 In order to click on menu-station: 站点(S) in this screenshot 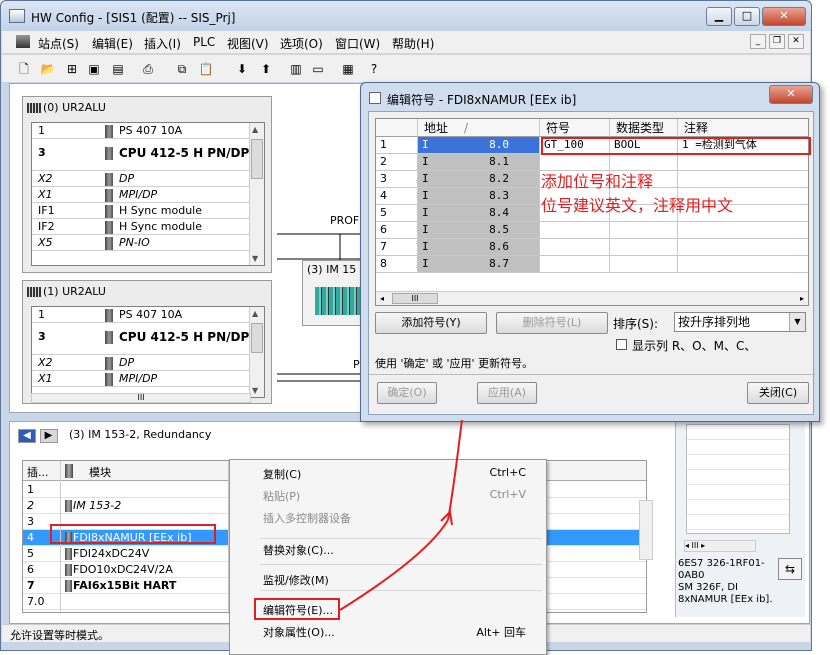, I will do `click(58, 43)`.